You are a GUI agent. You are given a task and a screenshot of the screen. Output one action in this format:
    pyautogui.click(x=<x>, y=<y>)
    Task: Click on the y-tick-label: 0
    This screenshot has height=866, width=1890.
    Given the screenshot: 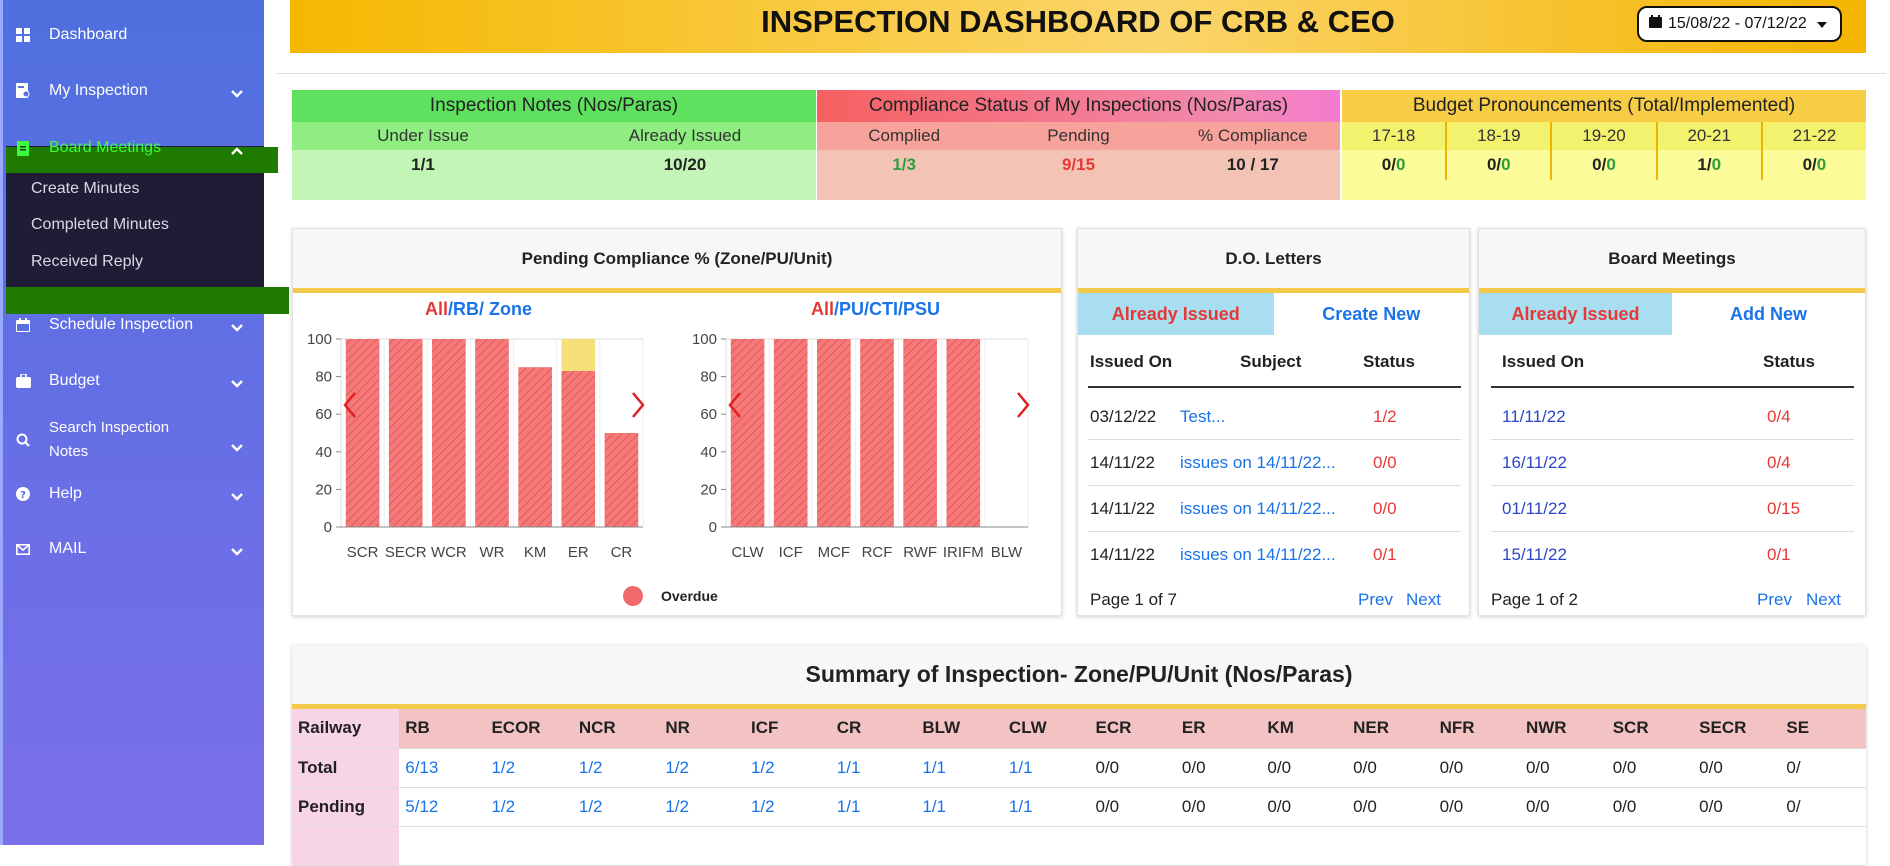 What is the action you would take?
    pyautogui.click(x=328, y=527)
    